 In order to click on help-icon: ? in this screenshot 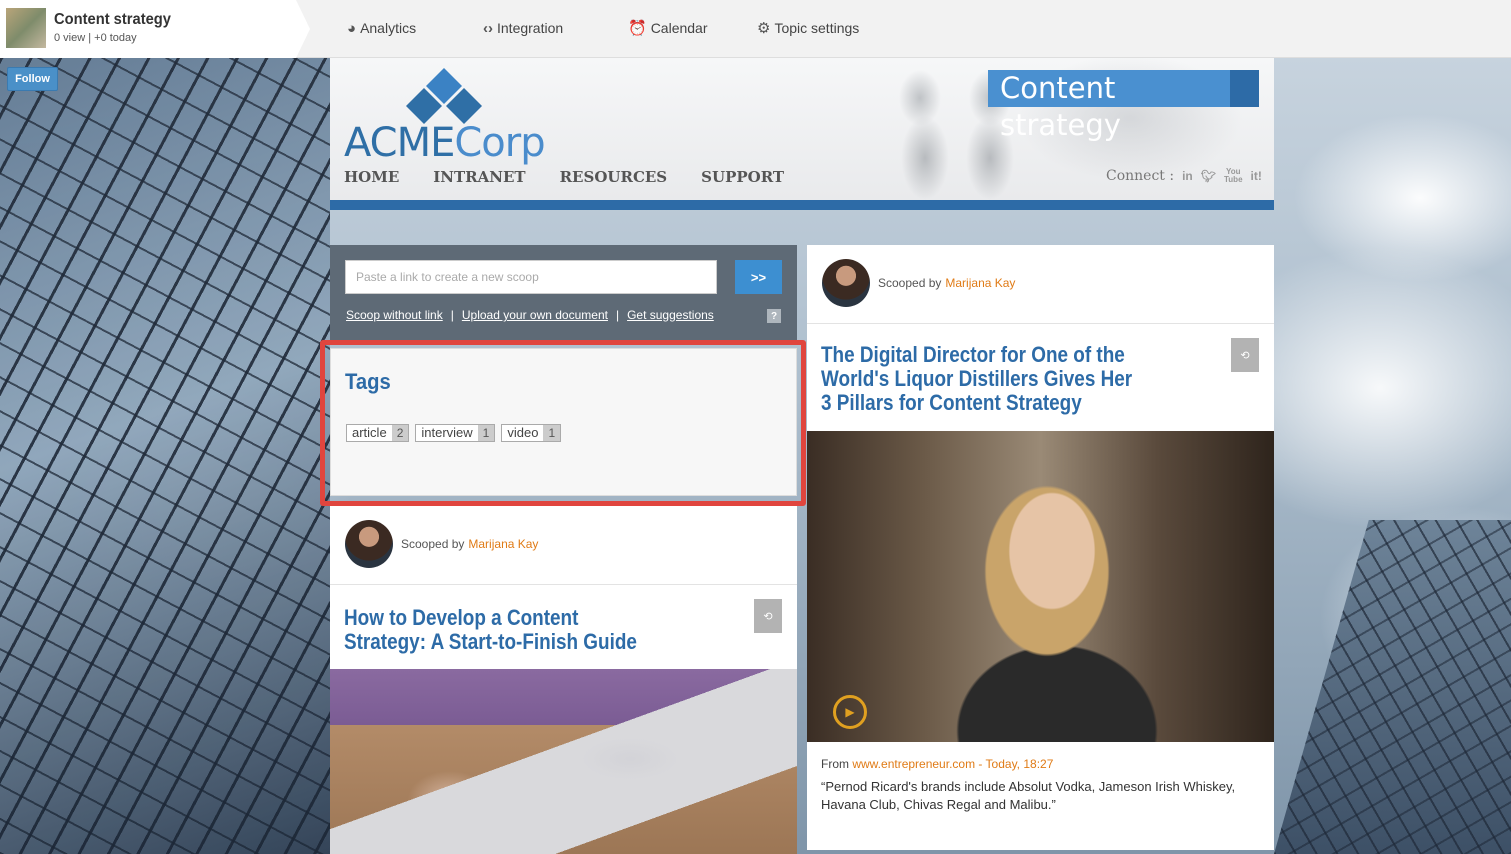, I will do `click(774, 316)`.